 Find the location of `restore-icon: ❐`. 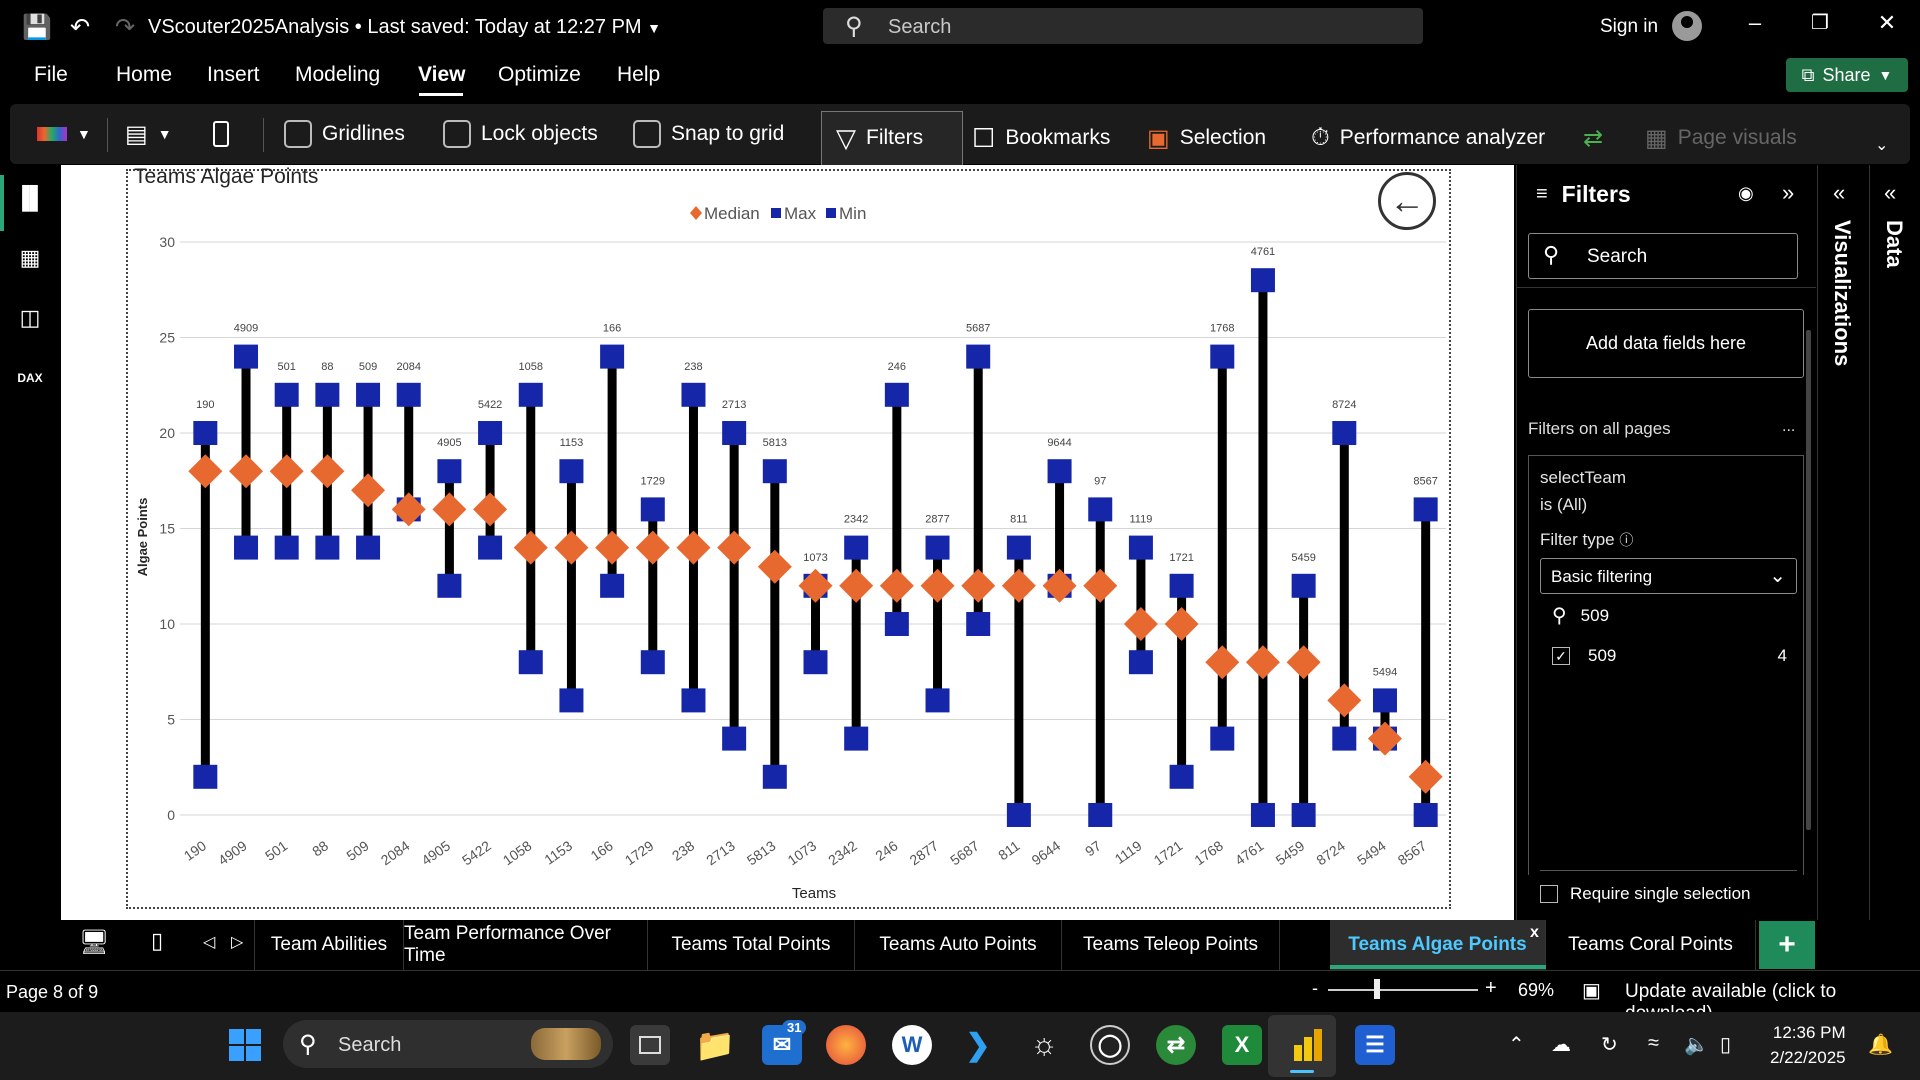

restore-icon: ❐ is located at coordinates (1820, 22).